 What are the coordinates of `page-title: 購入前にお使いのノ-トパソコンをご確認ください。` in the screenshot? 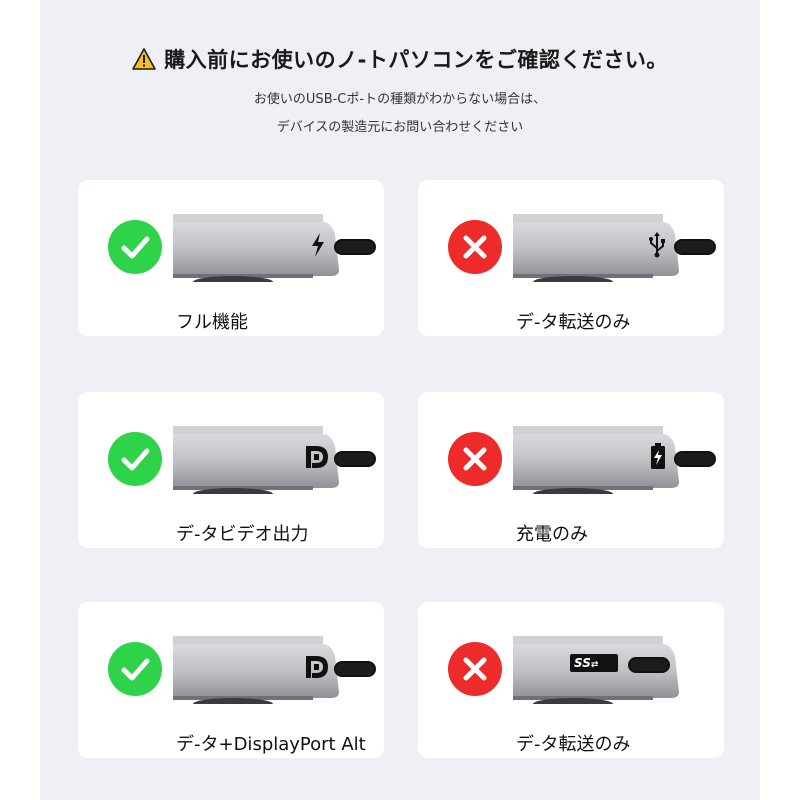 It's located at (416, 60).